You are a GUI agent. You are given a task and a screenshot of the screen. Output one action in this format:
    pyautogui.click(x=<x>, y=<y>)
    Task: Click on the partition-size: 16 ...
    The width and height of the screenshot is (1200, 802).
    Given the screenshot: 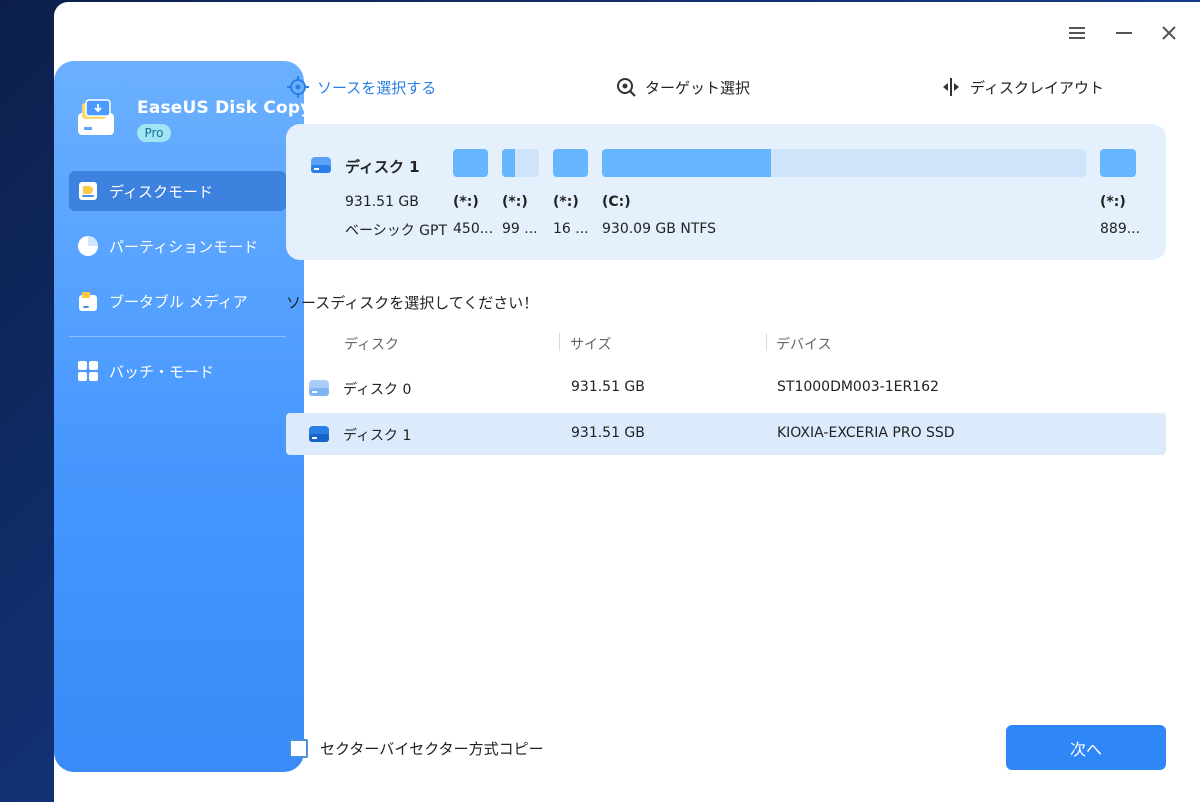 What is the action you would take?
    pyautogui.click(x=571, y=229)
    